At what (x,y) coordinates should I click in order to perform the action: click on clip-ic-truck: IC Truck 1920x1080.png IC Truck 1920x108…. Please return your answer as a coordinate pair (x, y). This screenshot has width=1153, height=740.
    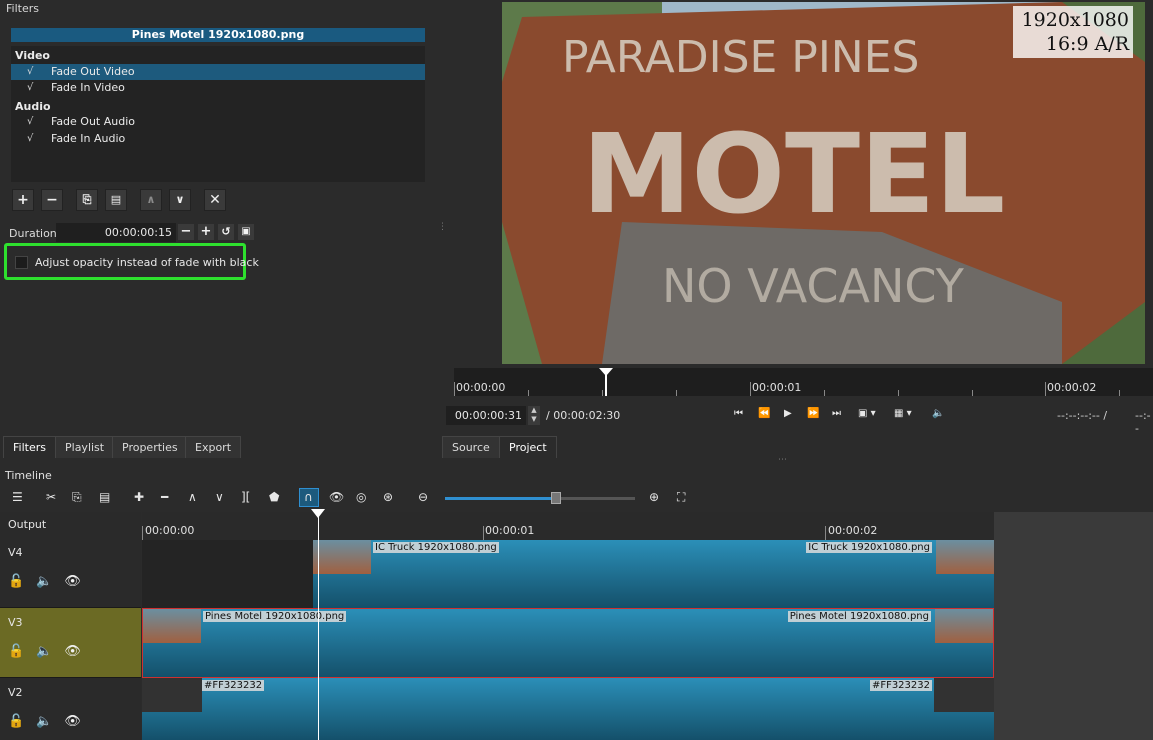
    Looking at the image, I should click on (653, 574).